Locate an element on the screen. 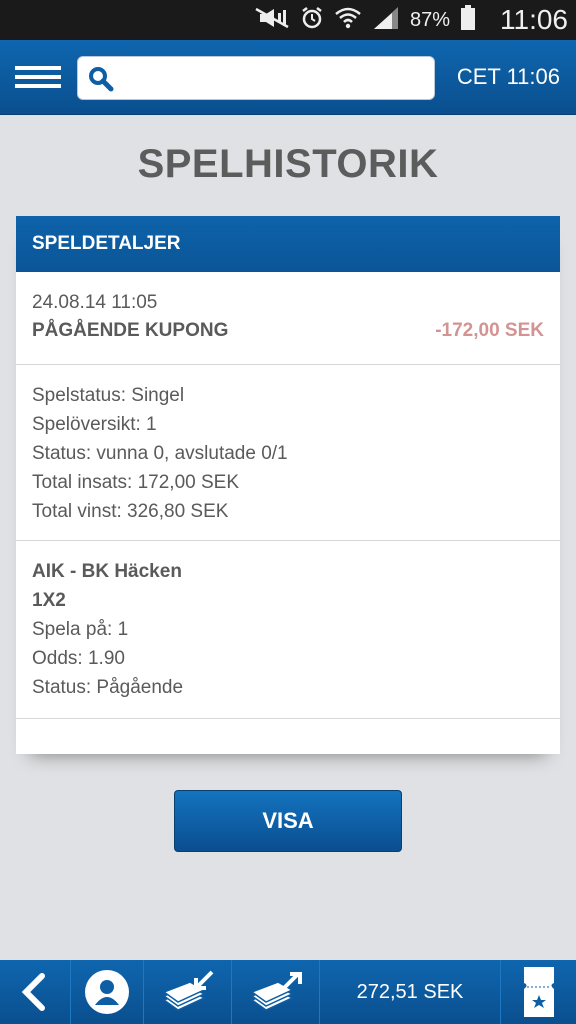  withdraw-button is located at coordinates (188, 992).